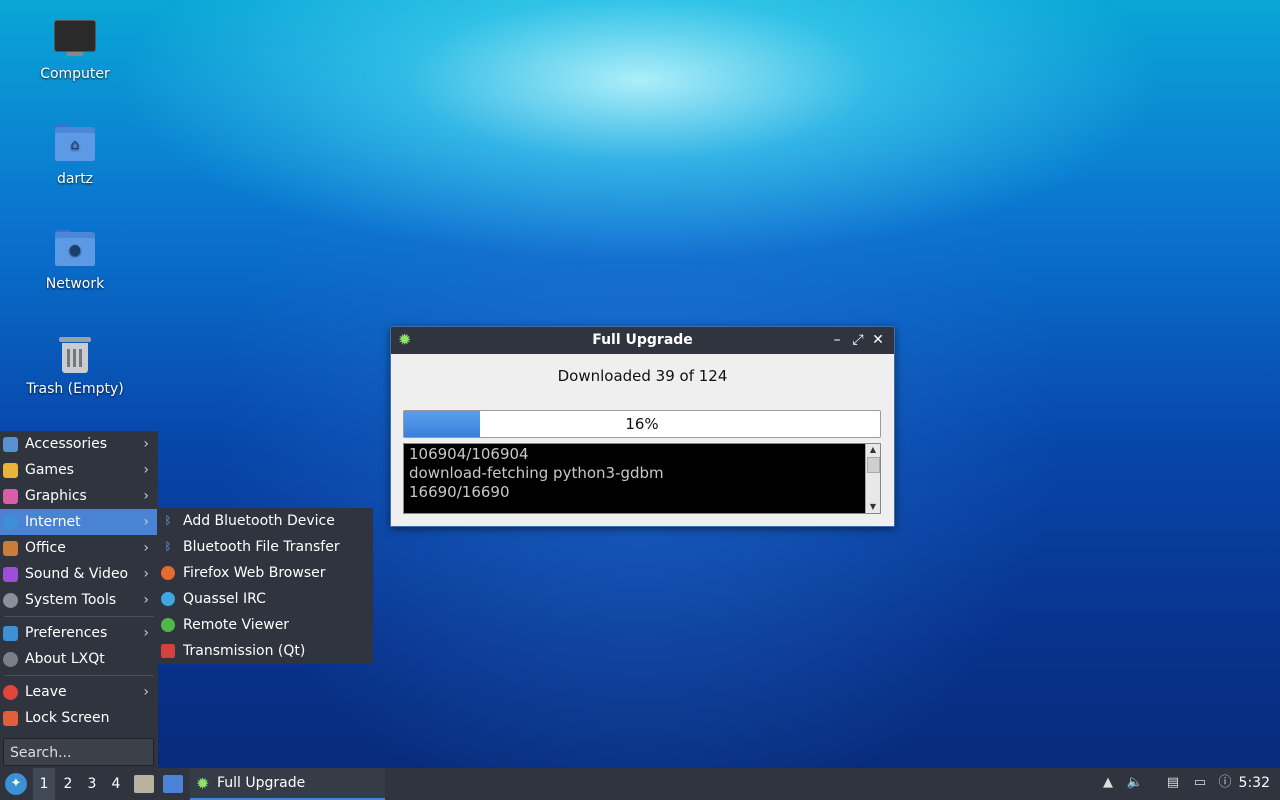 This screenshot has height=800, width=1280. I want to click on menu-item-label: Lock Screen, so click(67, 718).